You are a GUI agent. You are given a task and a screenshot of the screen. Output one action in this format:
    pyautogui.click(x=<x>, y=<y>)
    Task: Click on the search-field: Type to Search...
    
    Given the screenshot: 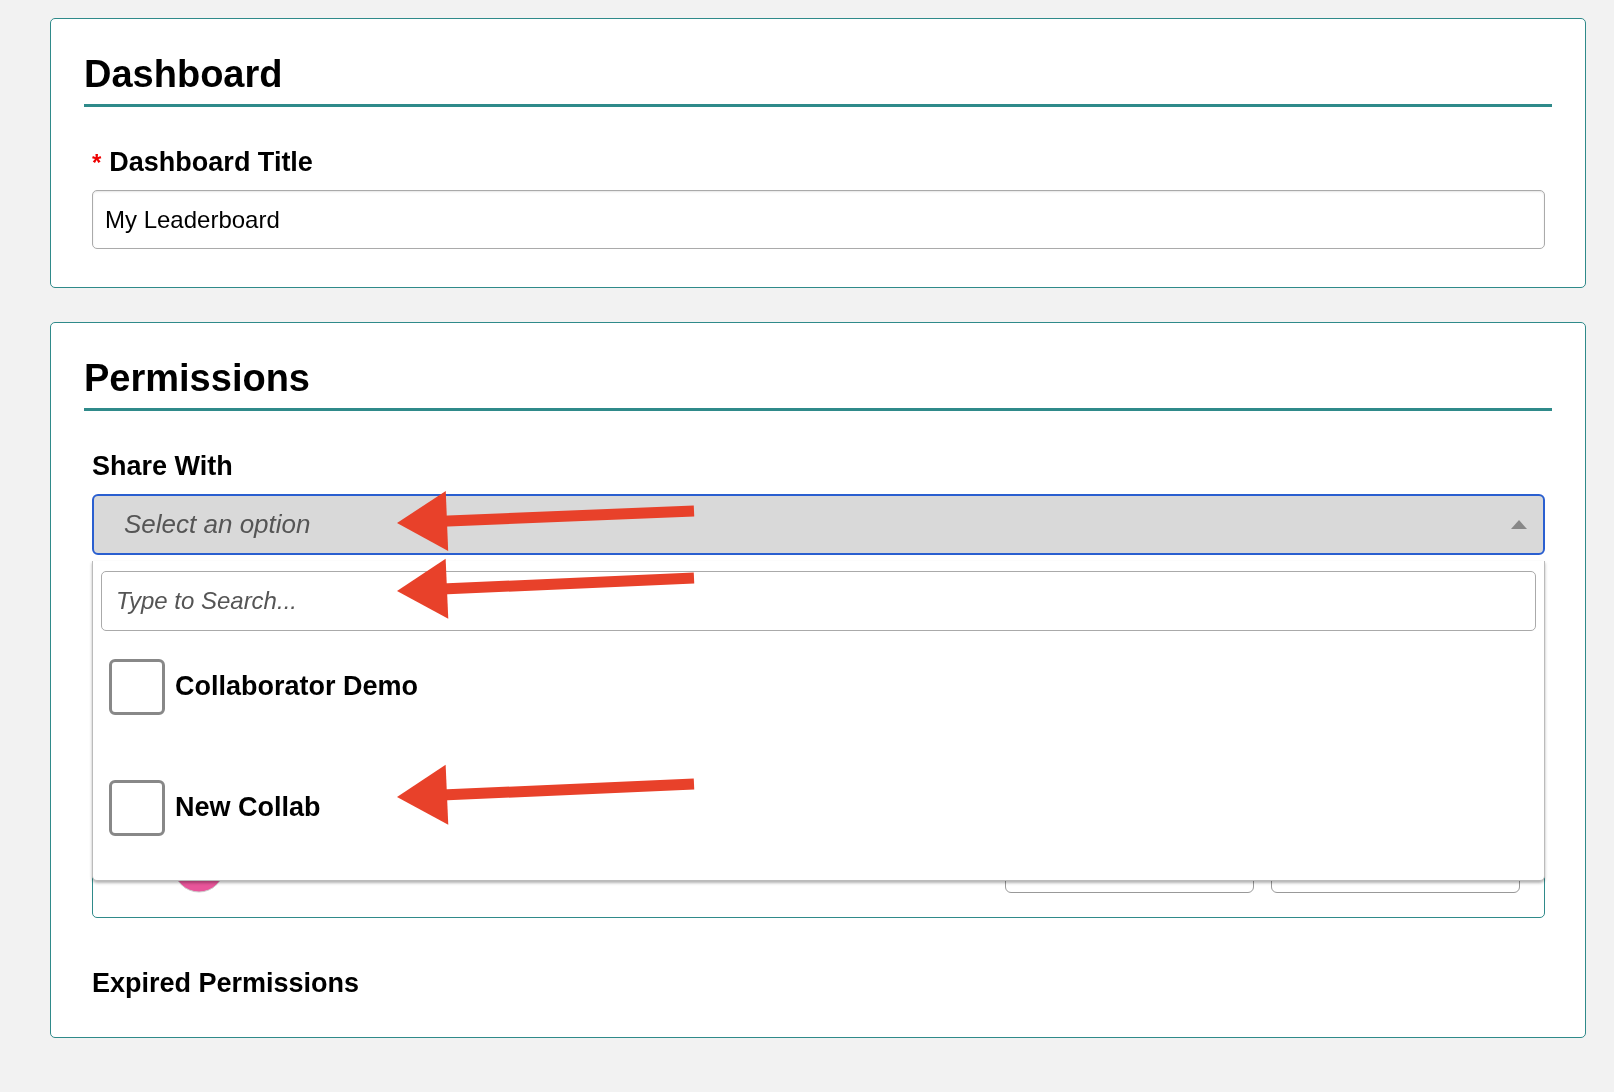 What is the action you would take?
    pyautogui.click(x=818, y=601)
    